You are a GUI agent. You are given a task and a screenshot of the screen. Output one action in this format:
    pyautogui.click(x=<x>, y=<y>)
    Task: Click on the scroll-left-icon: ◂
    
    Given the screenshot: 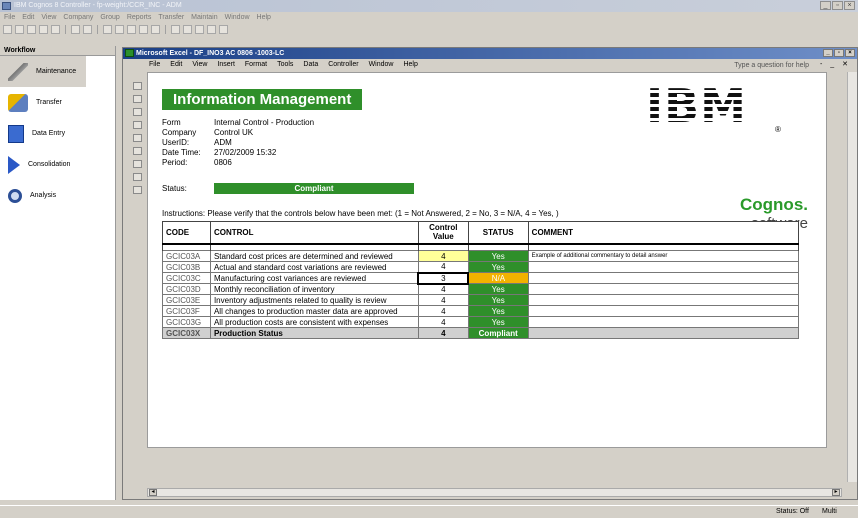 What is the action you would take?
    pyautogui.click(x=153, y=492)
    